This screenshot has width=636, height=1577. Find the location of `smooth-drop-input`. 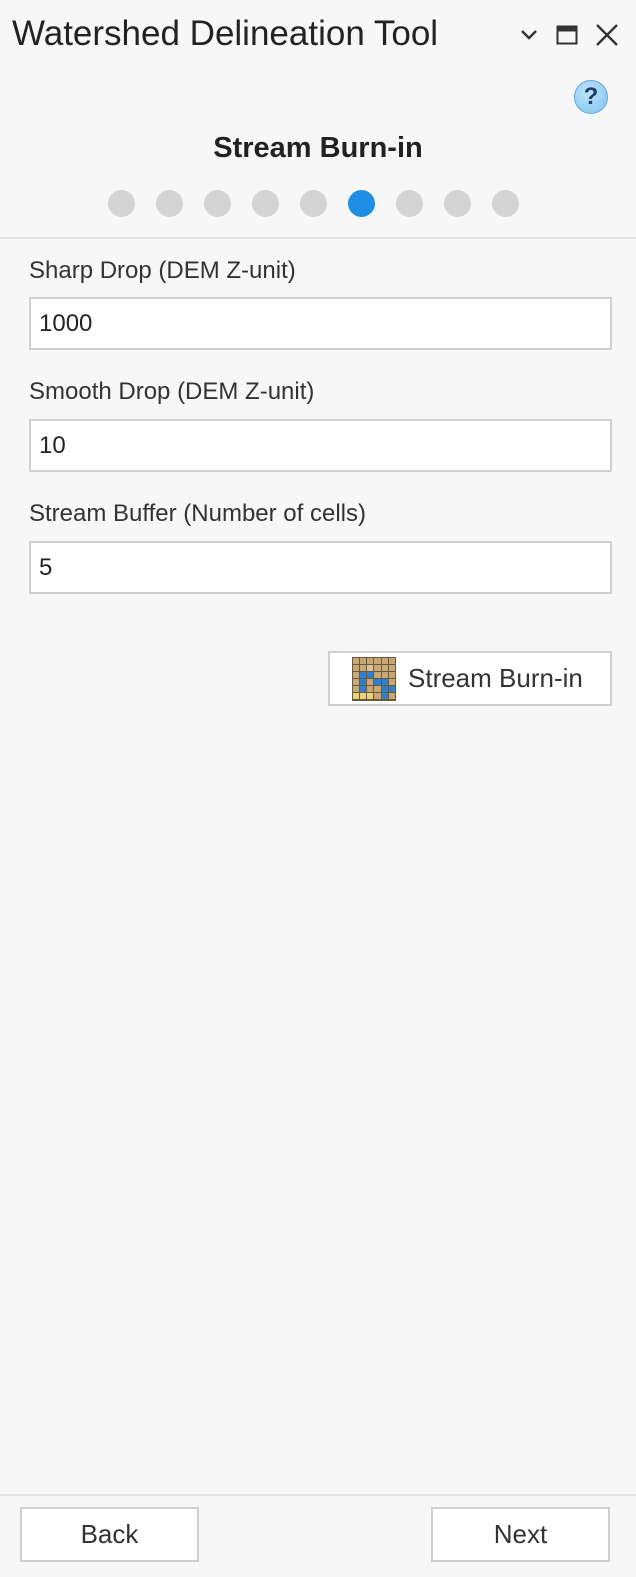

smooth-drop-input is located at coordinates (320, 445).